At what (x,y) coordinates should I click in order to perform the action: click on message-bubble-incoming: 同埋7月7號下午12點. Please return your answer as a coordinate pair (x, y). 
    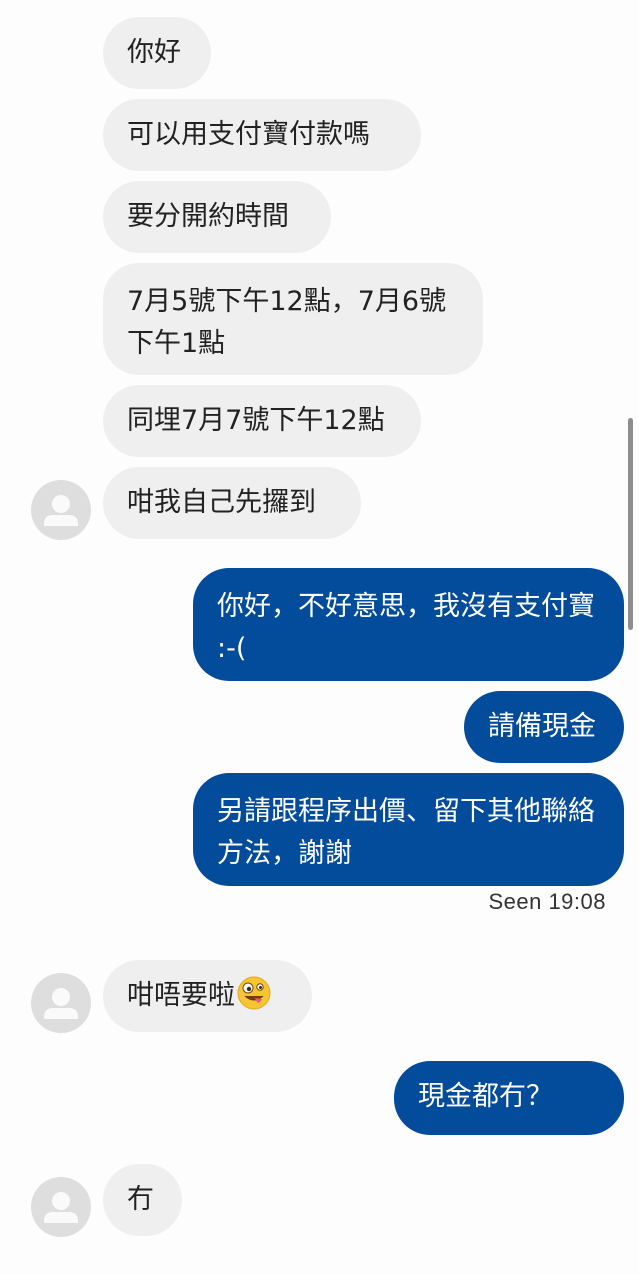
    Looking at the image, I should click on (262, 421).